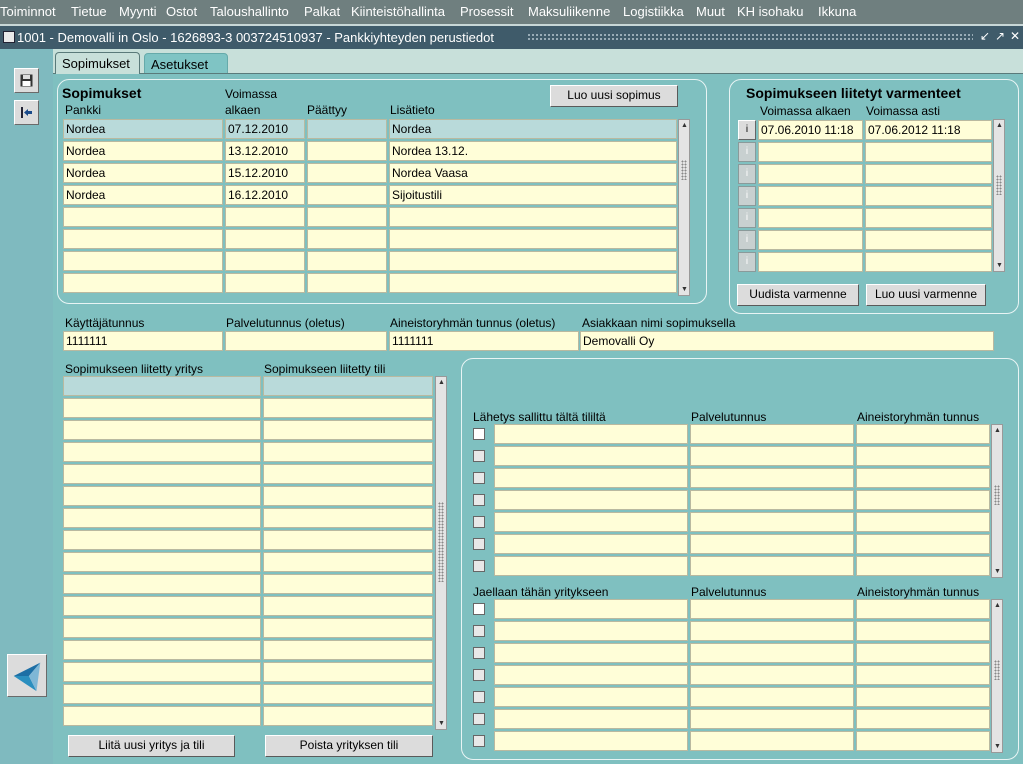  What do you see at coordinates (653, 11) in the screenshot?
I see `menu-item-logistiikka: Logistiikka` at bounding box center [653, 11].